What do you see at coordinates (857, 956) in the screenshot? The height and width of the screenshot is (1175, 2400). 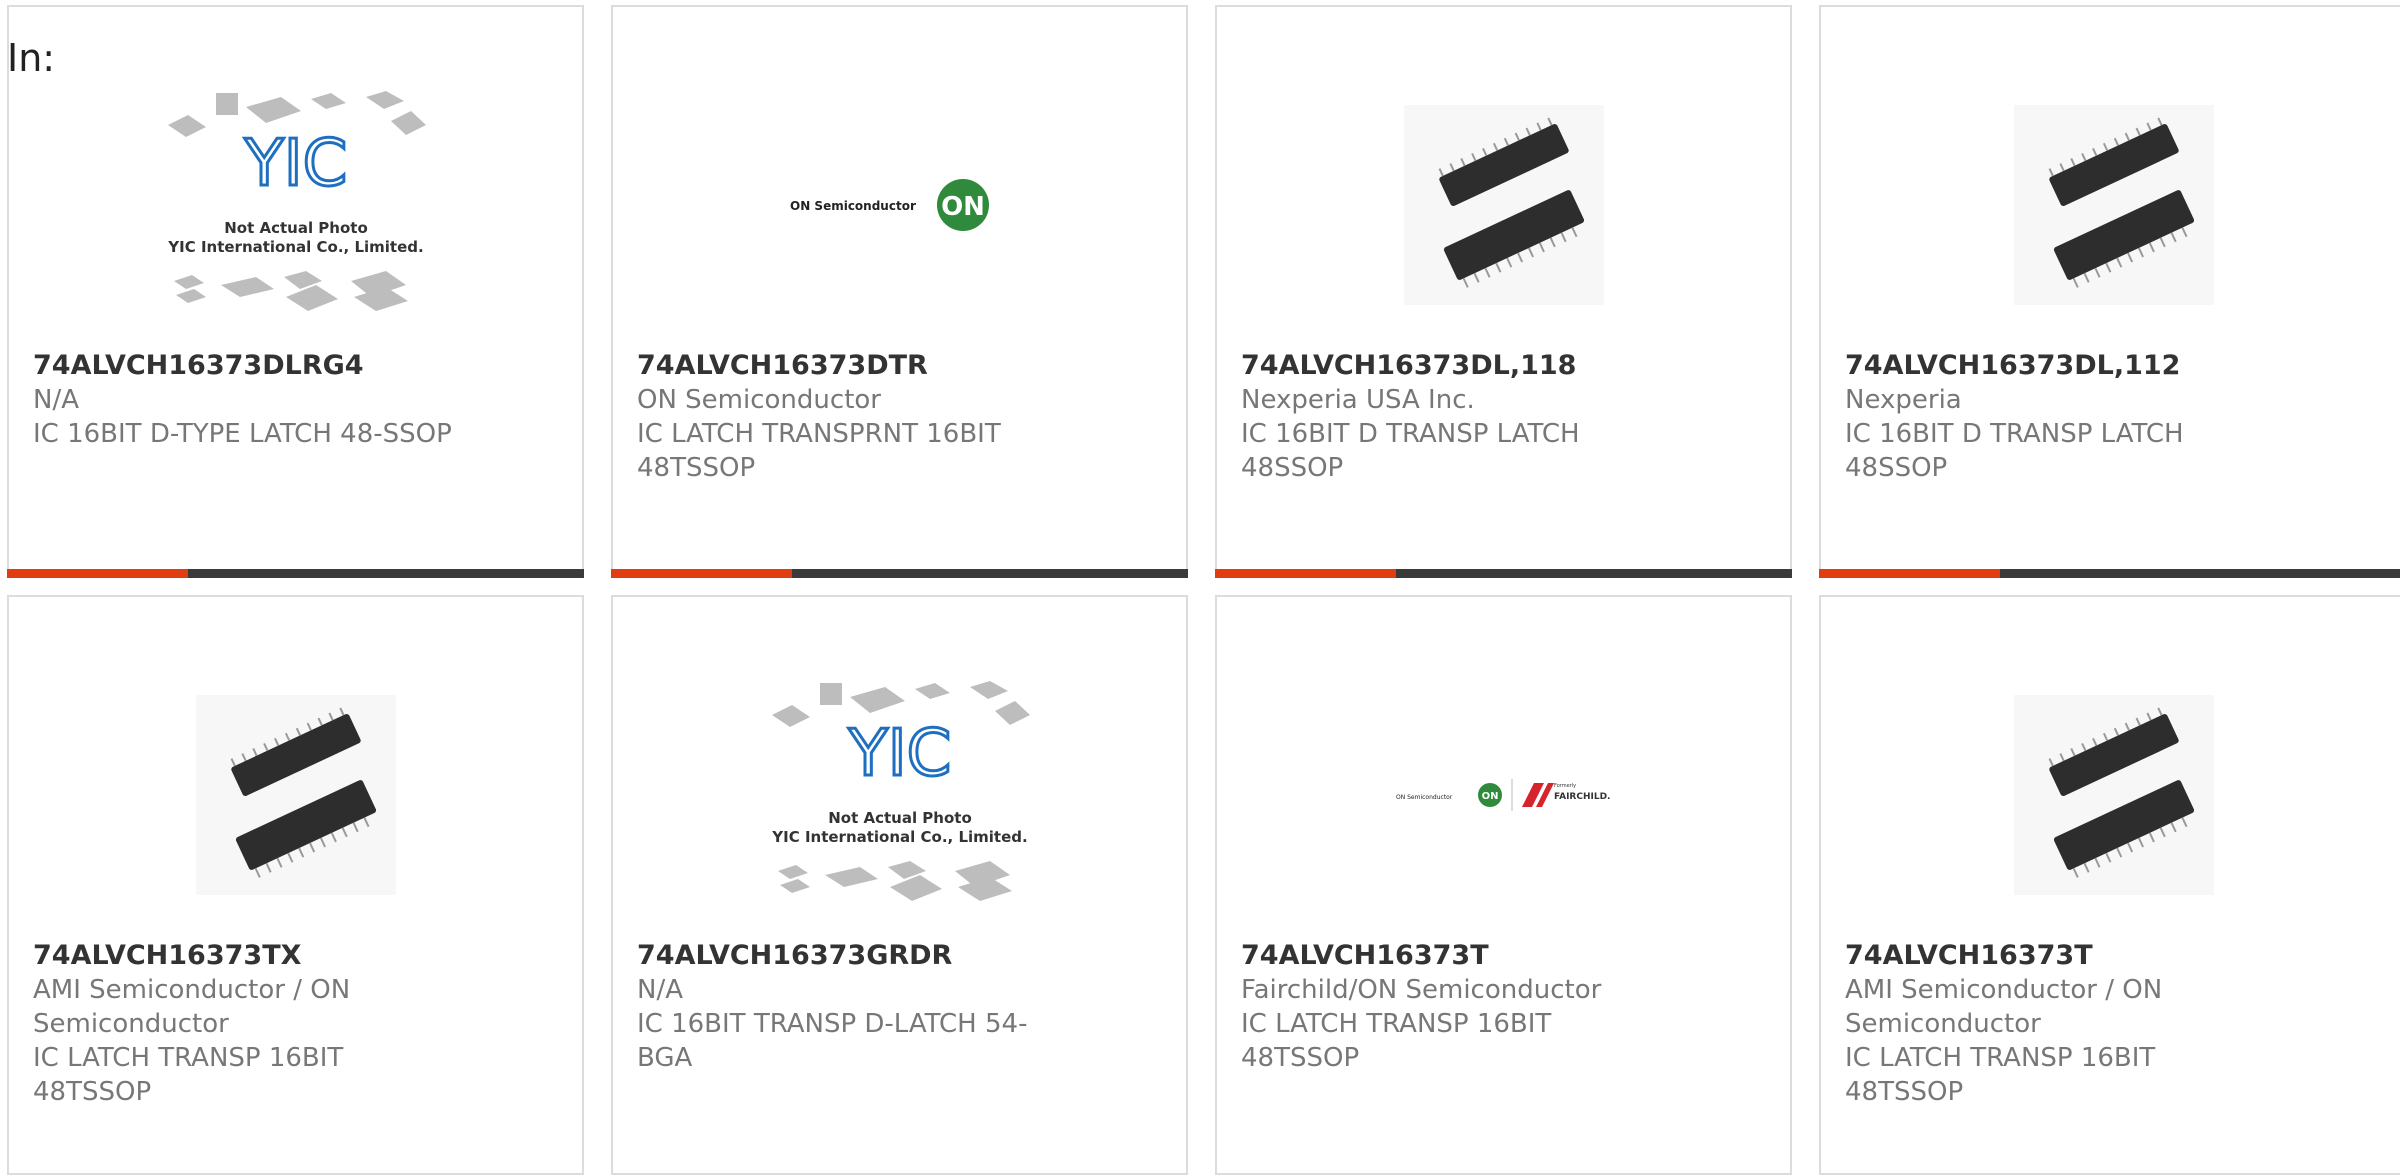 I see `part-number: 74ALVCH16373GRDR` at bounding box center [857, 956].